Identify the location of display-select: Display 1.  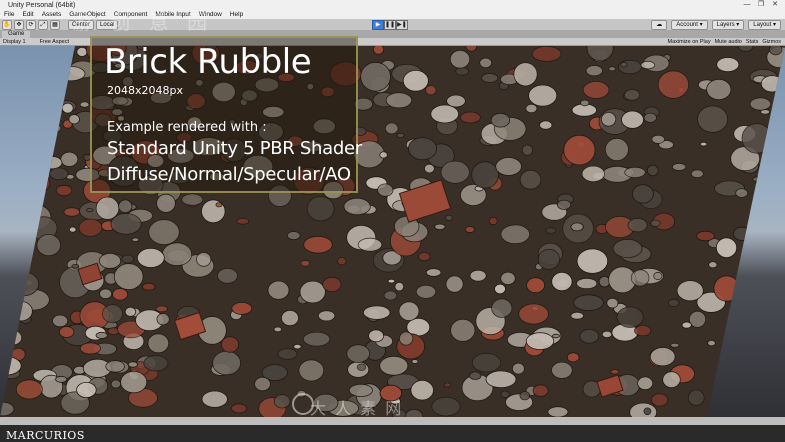
(14, 42).